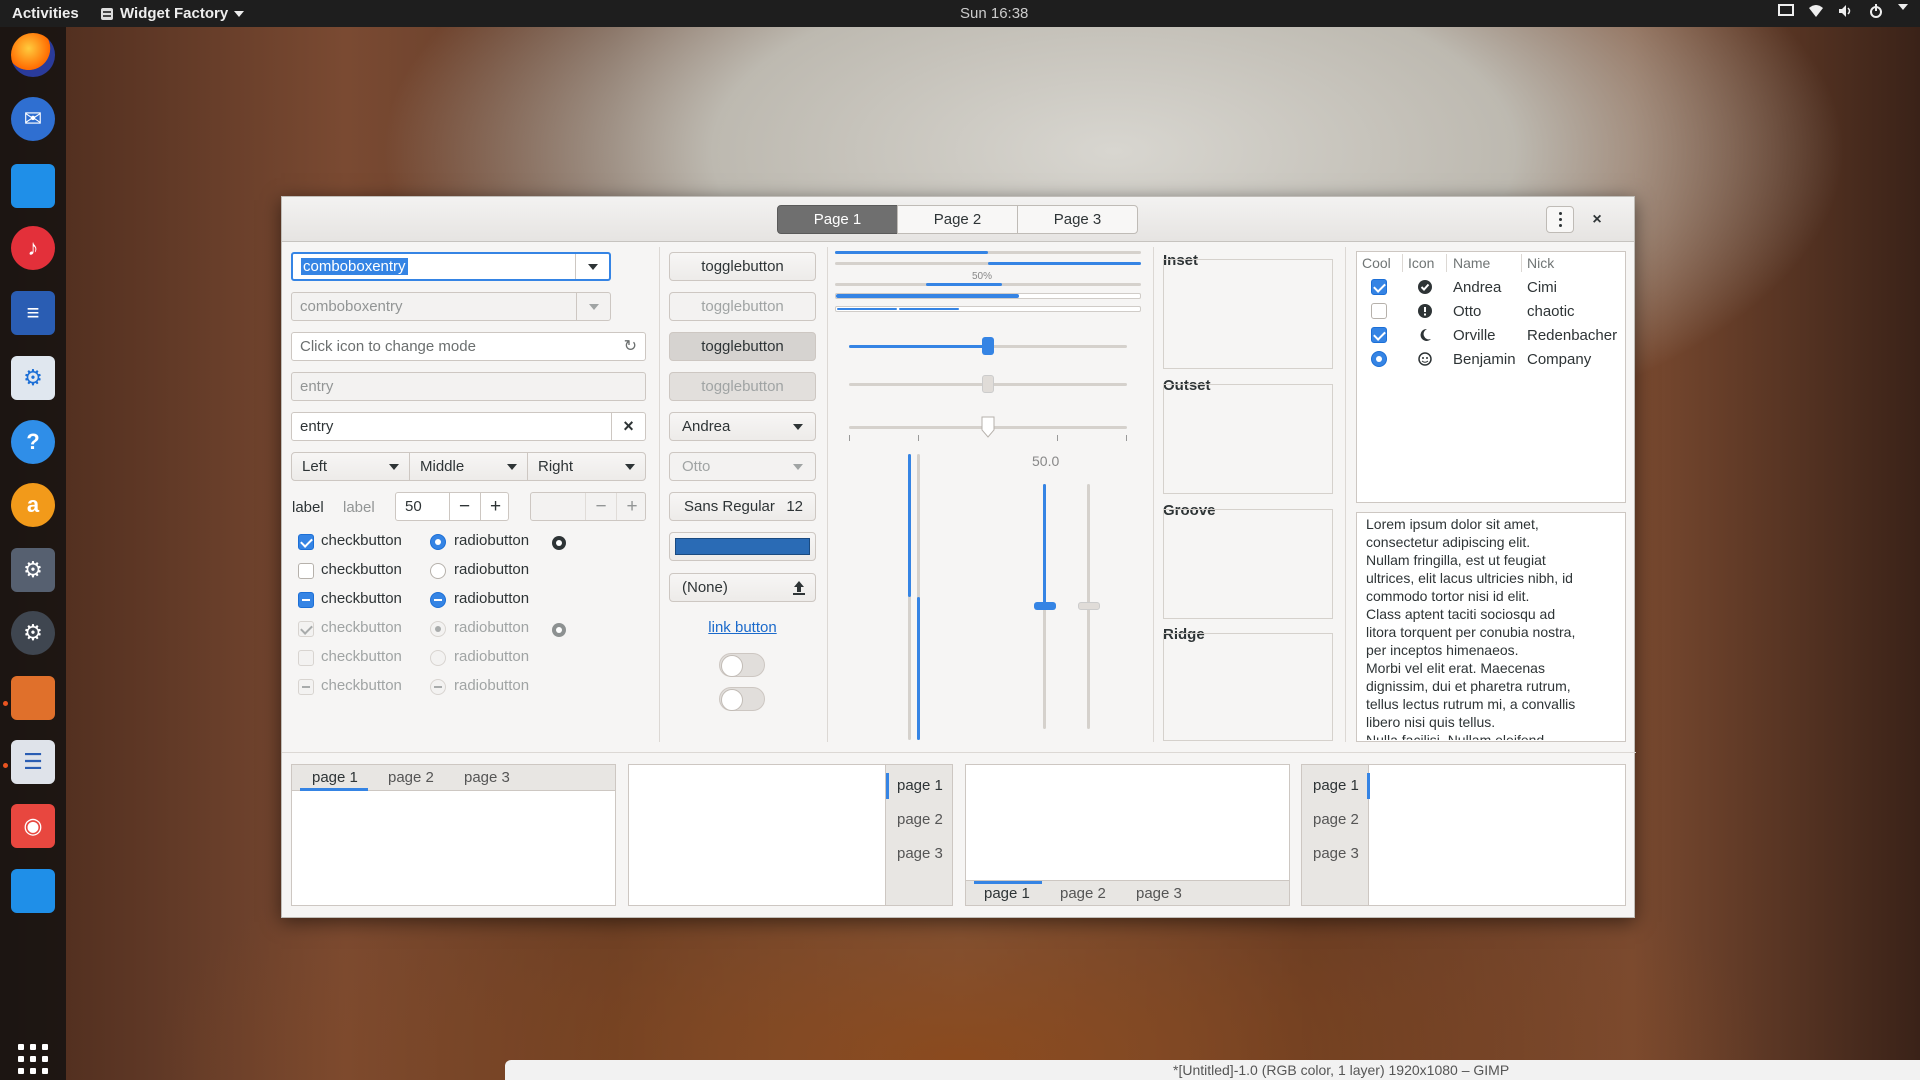 The height and width of the screenshot is (1080, 1920). I want to click on refresh-icon: ↻, so click(630, 346).